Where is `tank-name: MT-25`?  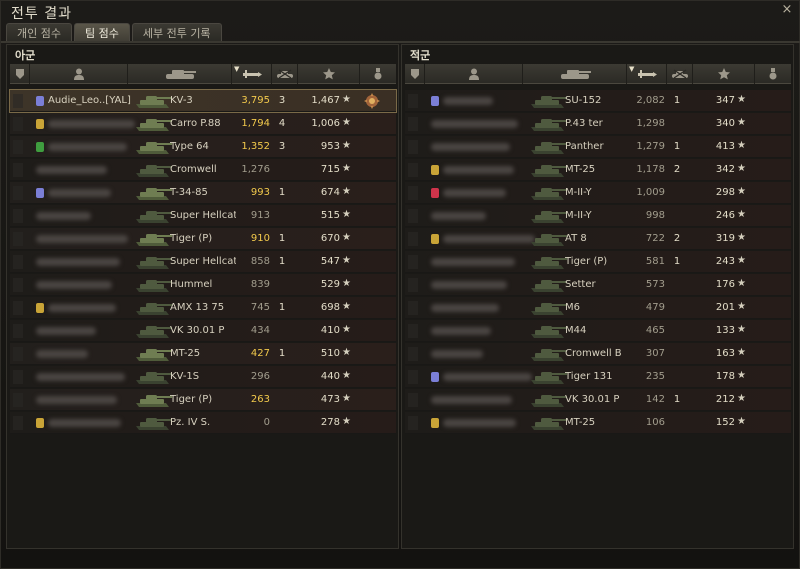
tank-name: MT-25 is located at coordinates (185, 353).